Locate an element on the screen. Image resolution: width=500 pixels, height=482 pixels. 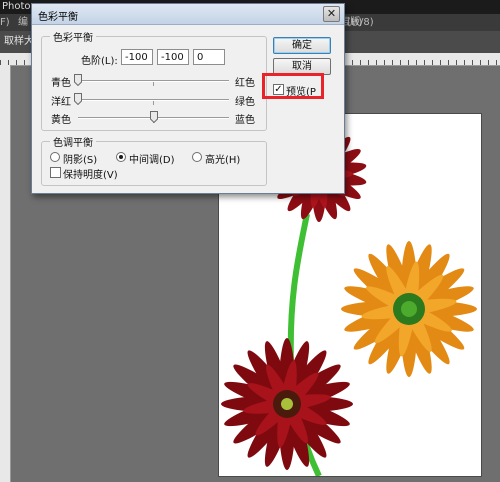
slider-right-label-green: 绿色 is located at coordinates (245, 102).